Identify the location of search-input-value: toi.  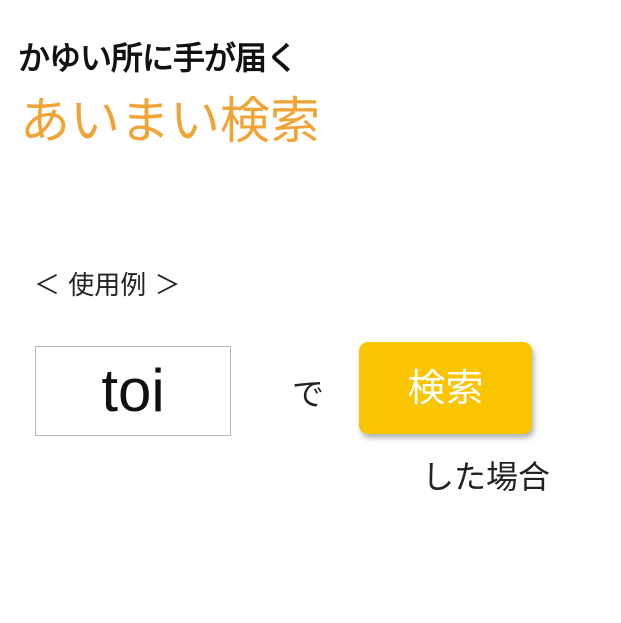
(133, 390).